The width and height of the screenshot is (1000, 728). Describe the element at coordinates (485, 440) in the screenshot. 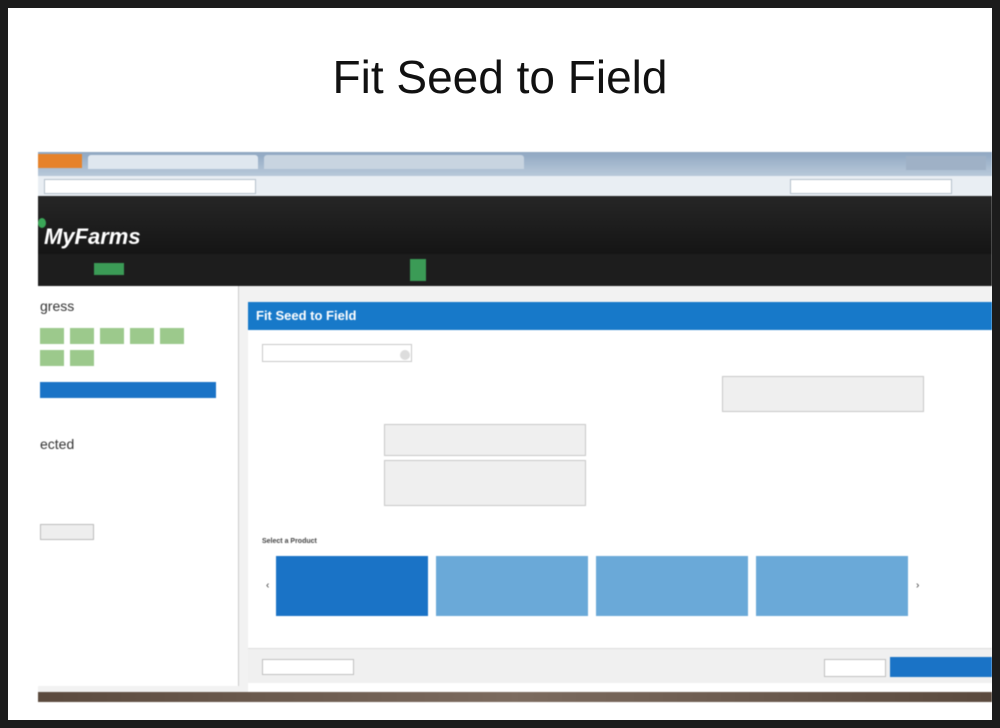

I see `planting-listbox` at that location.